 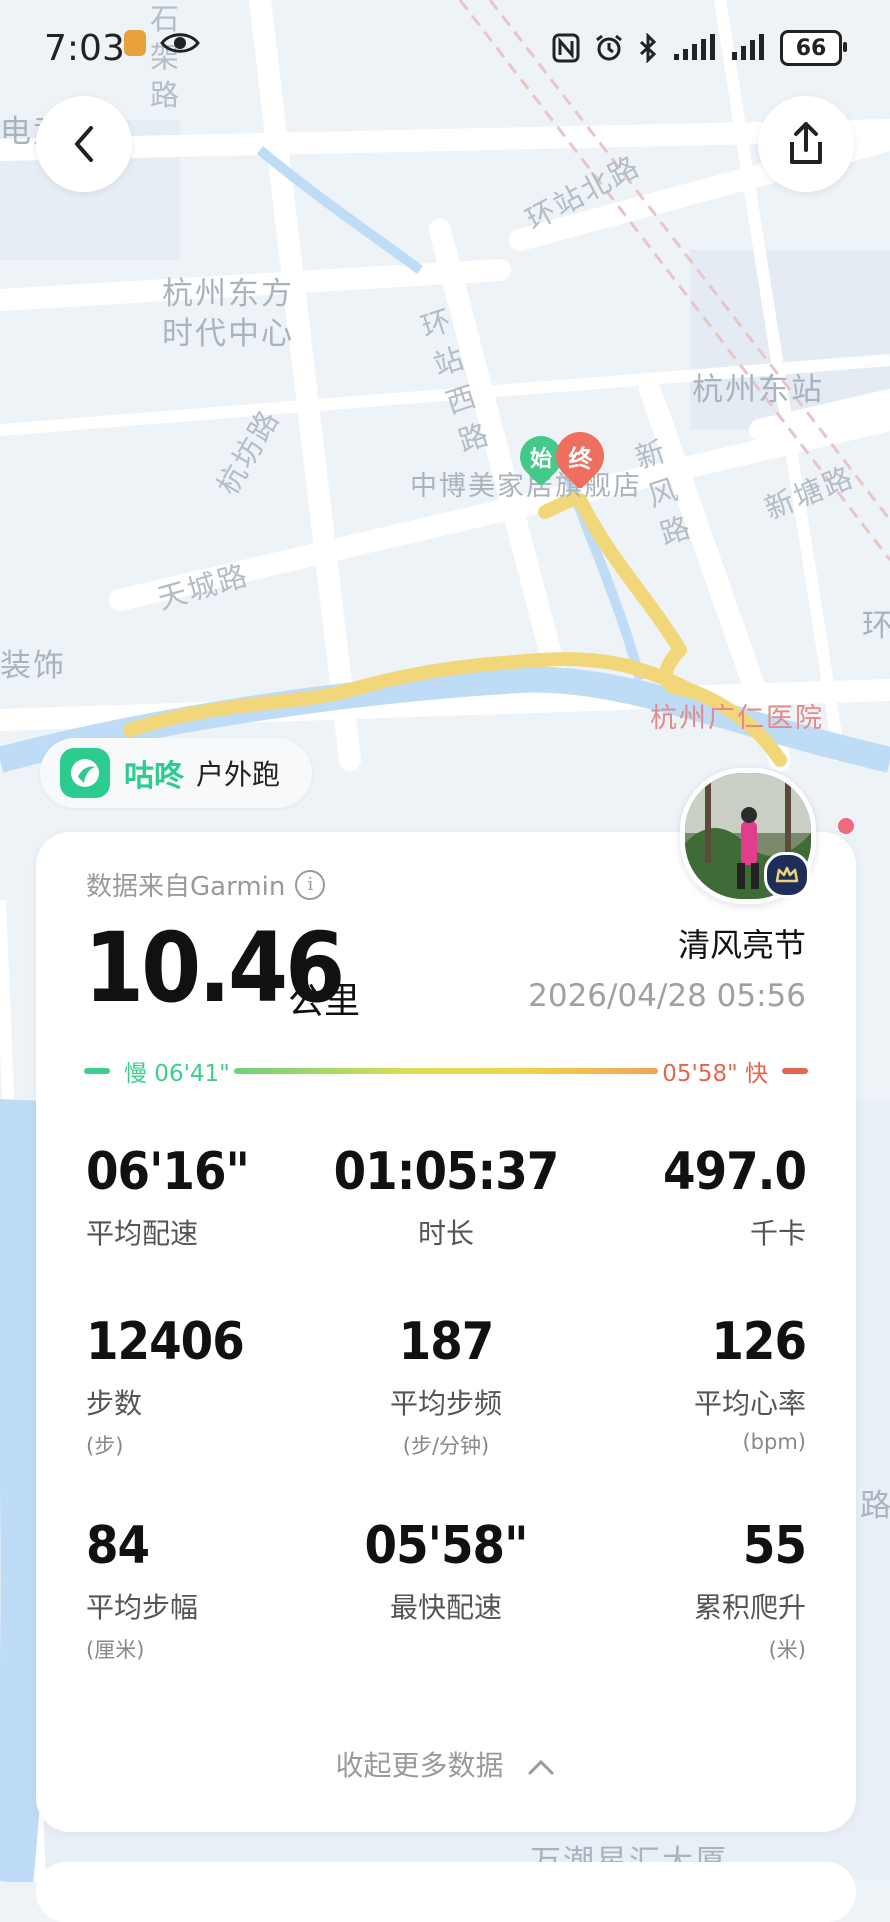 What do you see at coordinates (238, 774) in the screenshot?
I see `activity-type: 户外跑` at bounding box center [238, 774].